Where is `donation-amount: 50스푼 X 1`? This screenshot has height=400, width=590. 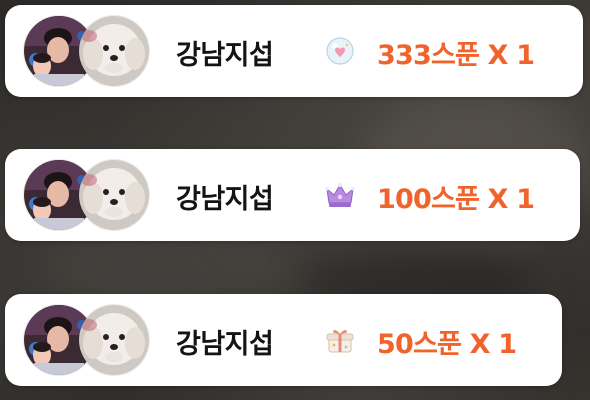 donation-amount: 50스푼 X 1 is located at coordinates (447, 344).